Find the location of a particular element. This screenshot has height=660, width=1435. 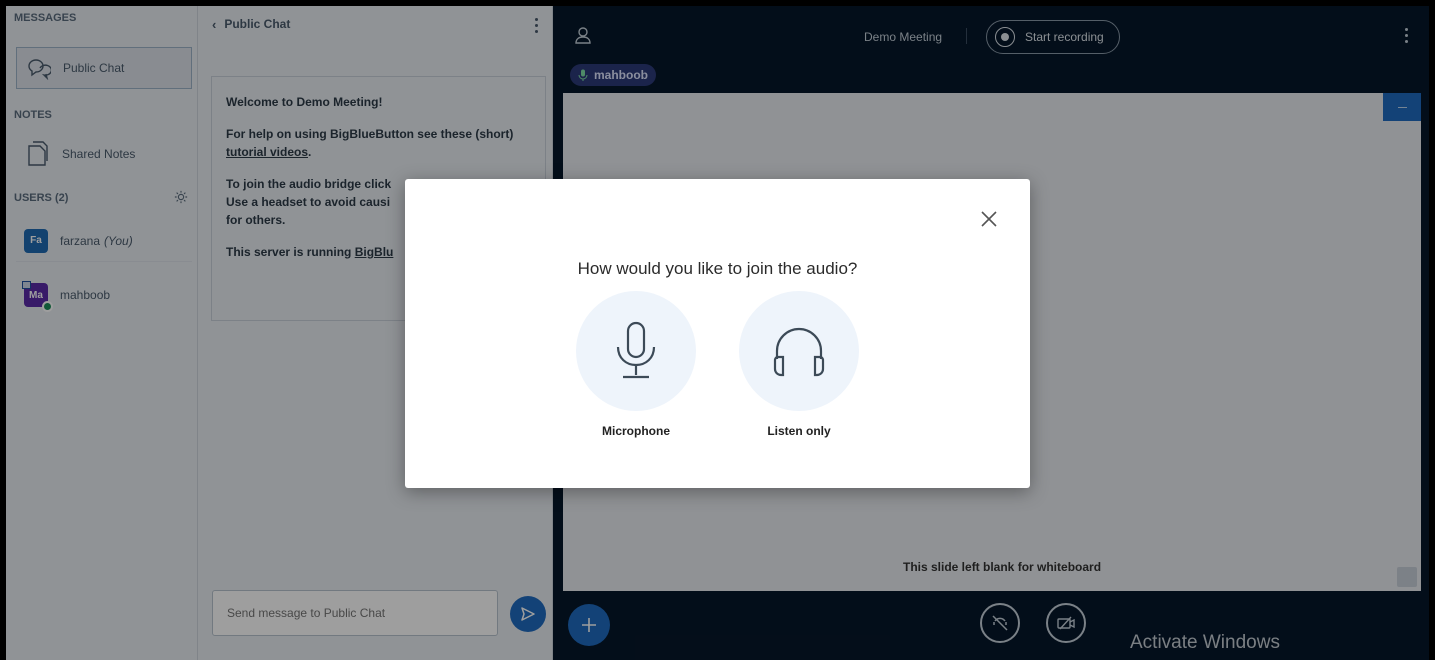

listen-only-option-button is located at coordinates (799, 351).